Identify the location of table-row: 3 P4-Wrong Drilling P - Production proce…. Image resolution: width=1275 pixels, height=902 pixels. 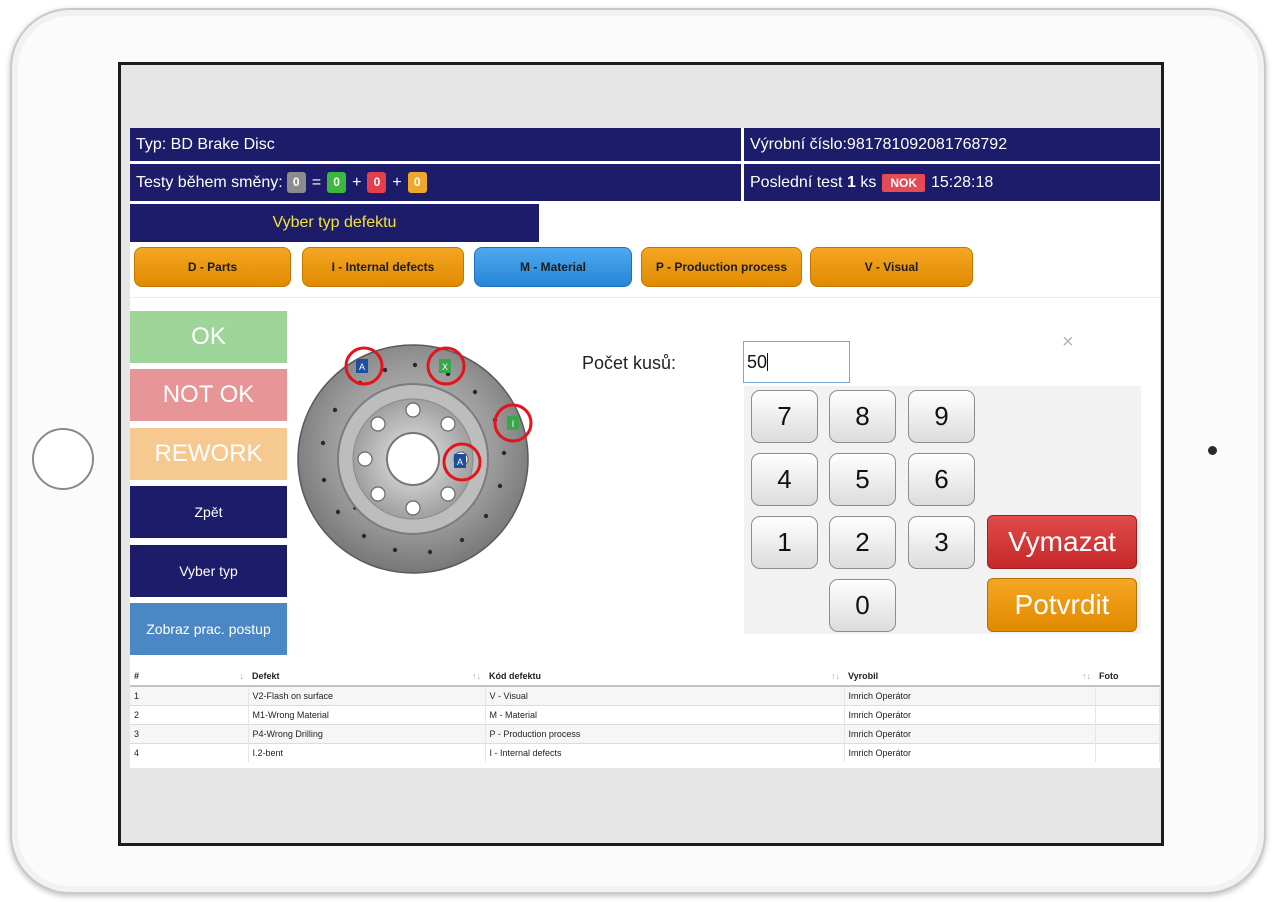
(645, 733).